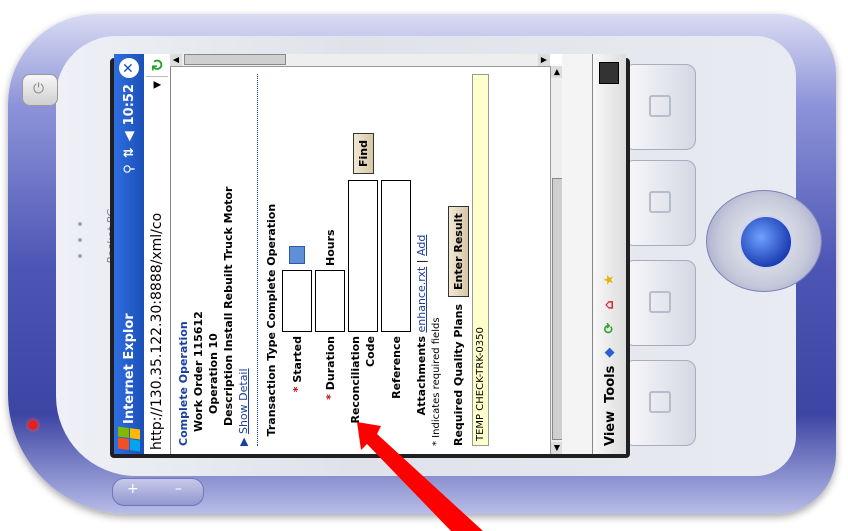 This screenshot has height=531, width=848. What do you see at coordinates (297, 301) in the screenshot?
I see `started-input` at bounding box center [297, 301].